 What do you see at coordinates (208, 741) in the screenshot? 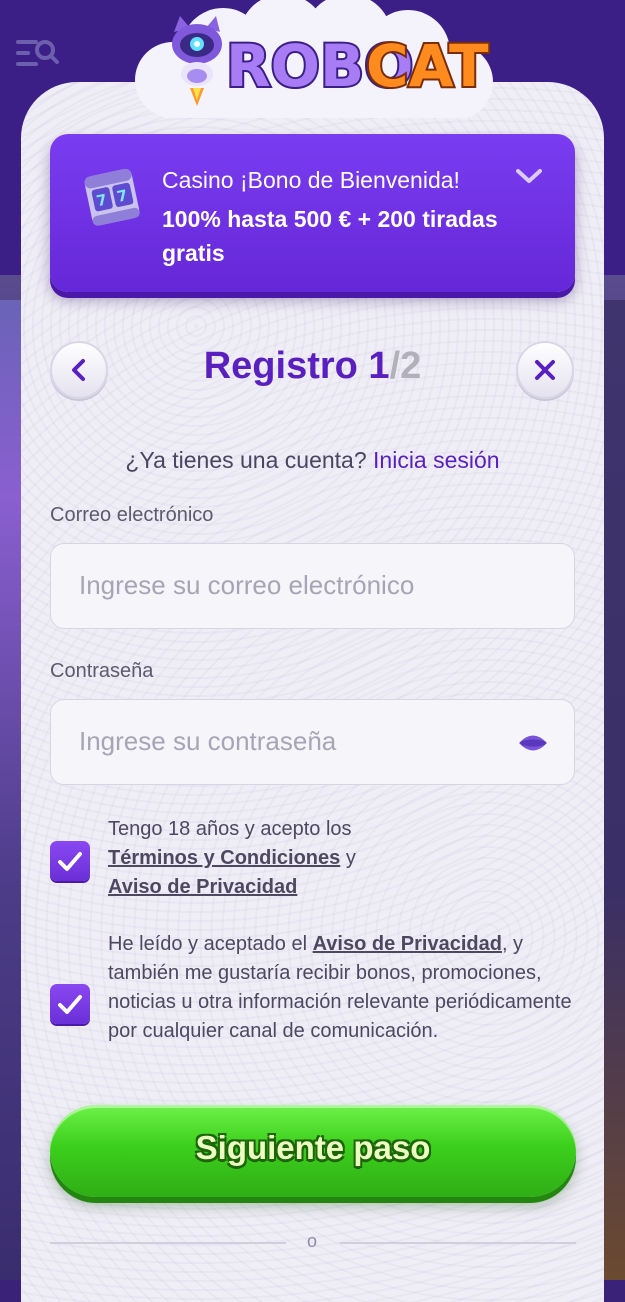
I see `password-placeholder: Ingrese su contraseña` at bounding box center [208, 741].